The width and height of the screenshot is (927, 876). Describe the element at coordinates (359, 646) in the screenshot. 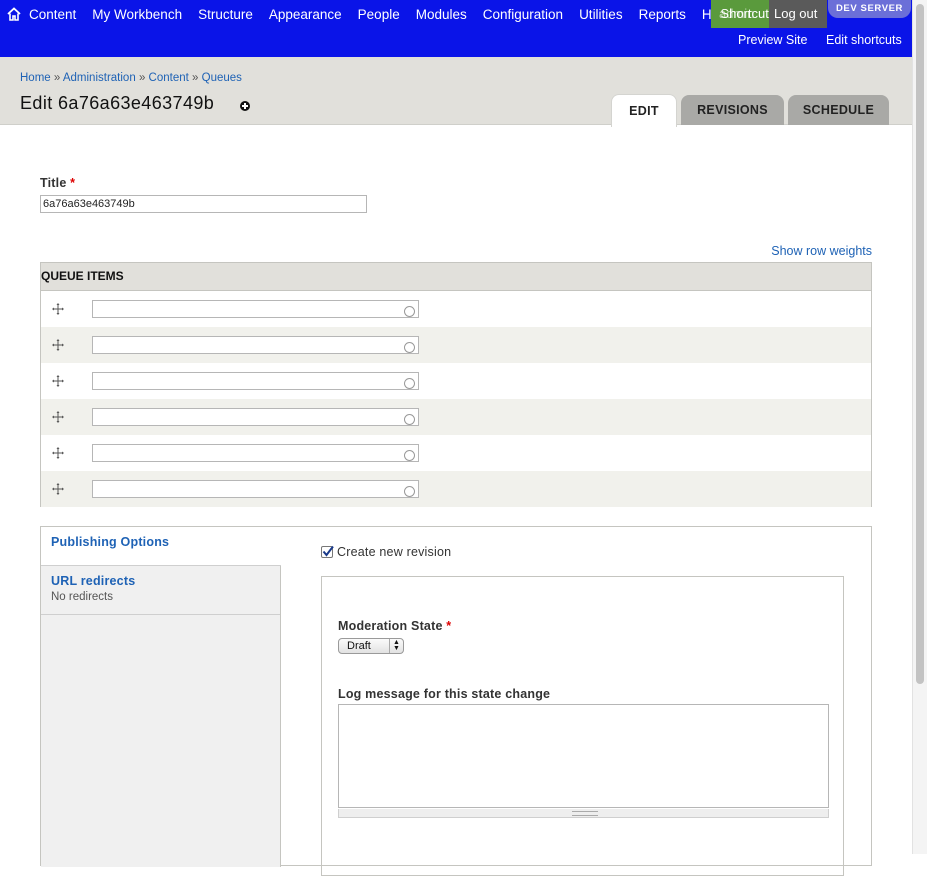

I see `moderation-state-value: Draft` at that location.